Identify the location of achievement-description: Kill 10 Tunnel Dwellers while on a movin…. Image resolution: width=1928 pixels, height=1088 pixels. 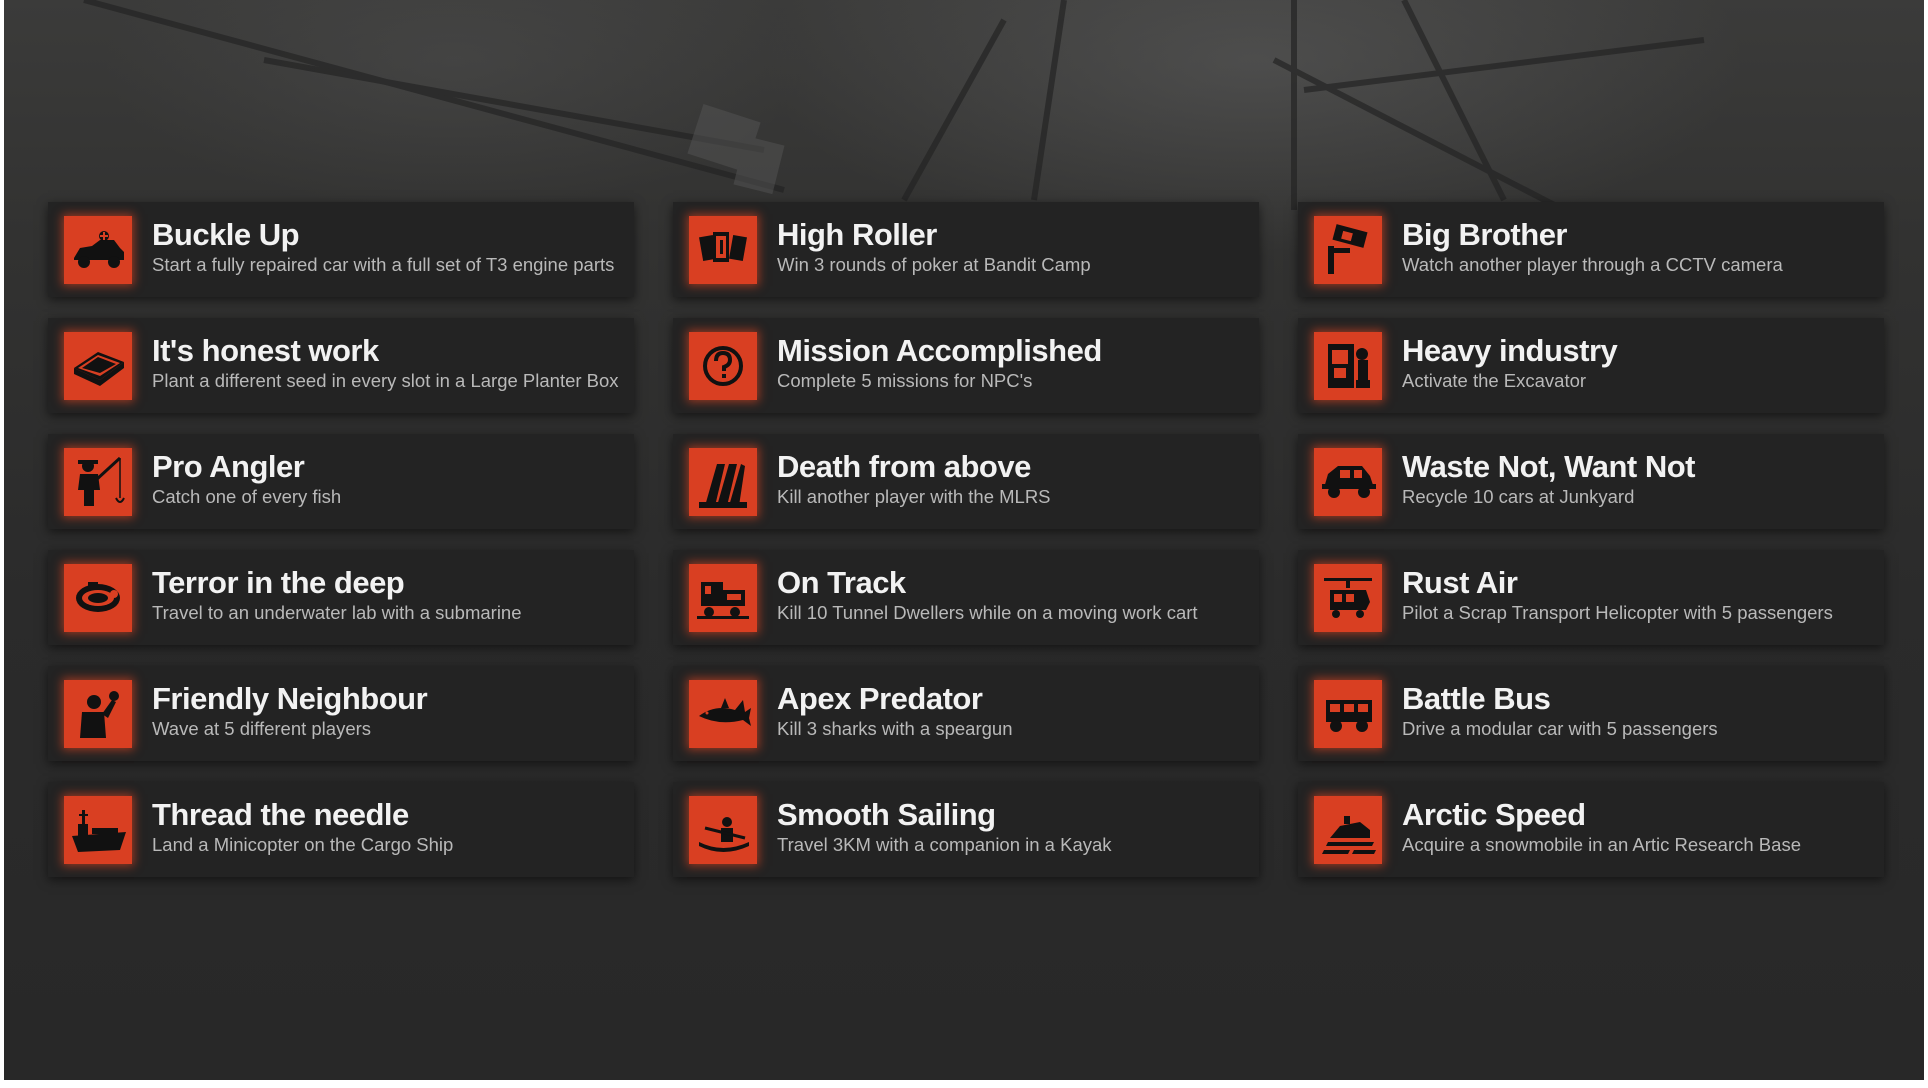
(987, 612).